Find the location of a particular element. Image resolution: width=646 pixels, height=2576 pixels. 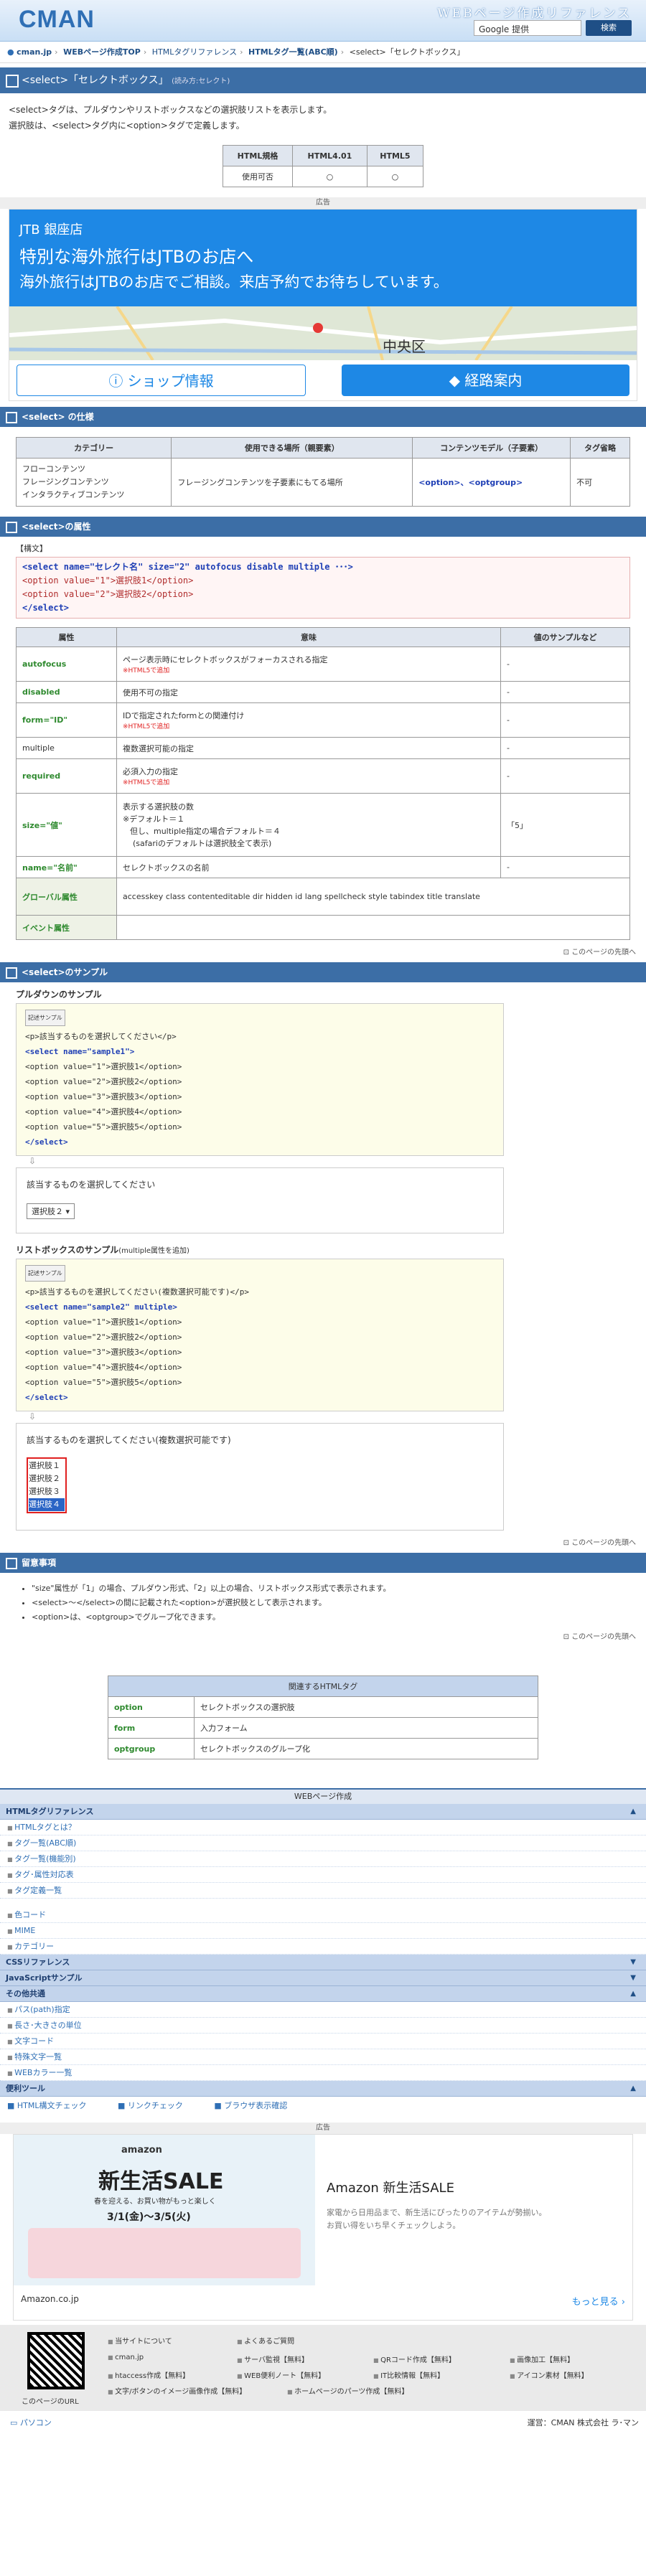

site-header: CMAN WEBページ作成リファレンス Google 提供 検索 is located at coordinates (323, 21).